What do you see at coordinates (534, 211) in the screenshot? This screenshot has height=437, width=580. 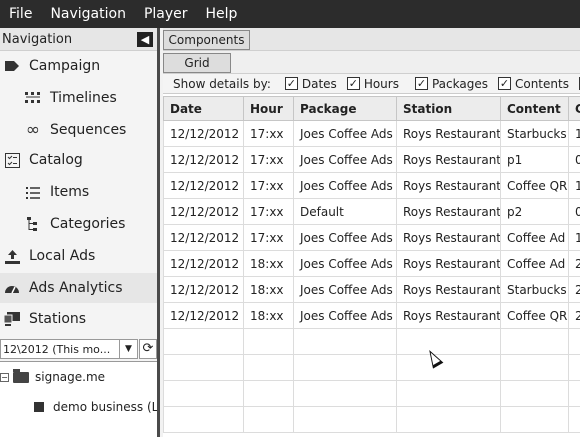 I see `table-cell: p2` at bounding box center [534, 211].